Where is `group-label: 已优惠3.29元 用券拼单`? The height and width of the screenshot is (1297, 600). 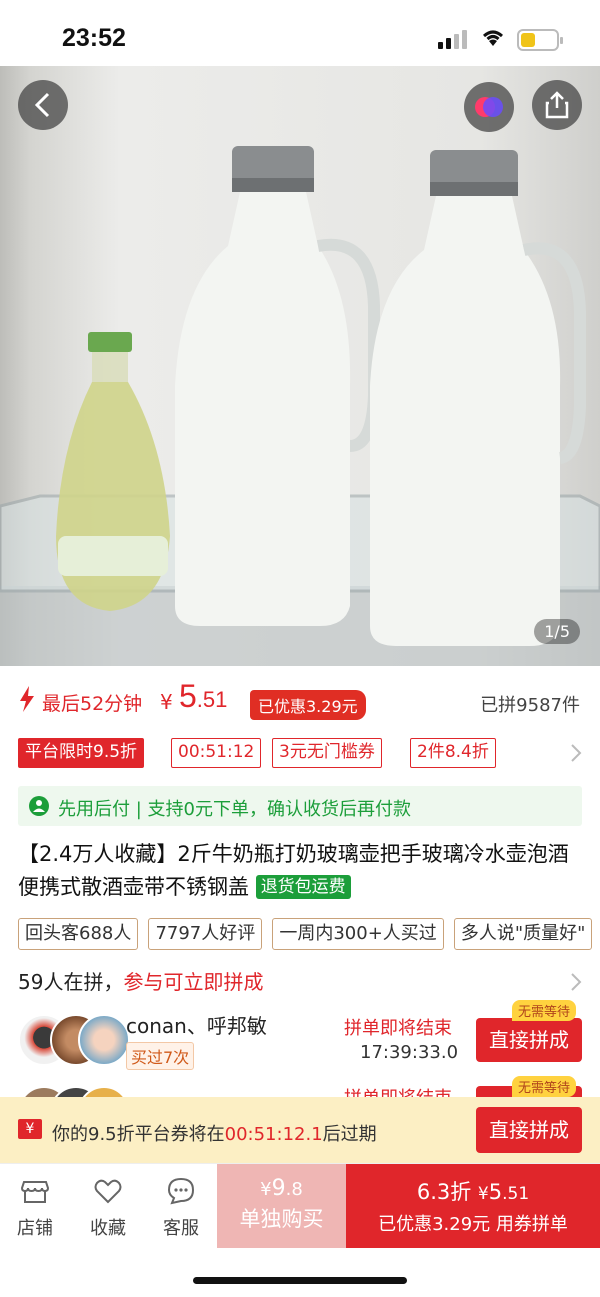
group-label: 已优惠3.29元 用券拼单 is located at coordinates (473, 1224).